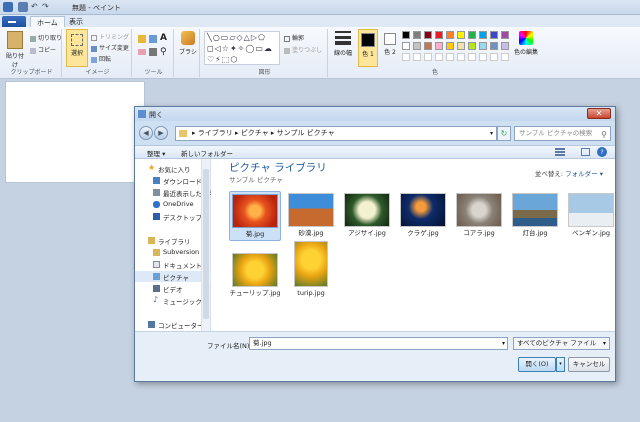 This screenshot has width=640, height=422. I want to click on nav-computer: コンピューター, so click(173, 324).